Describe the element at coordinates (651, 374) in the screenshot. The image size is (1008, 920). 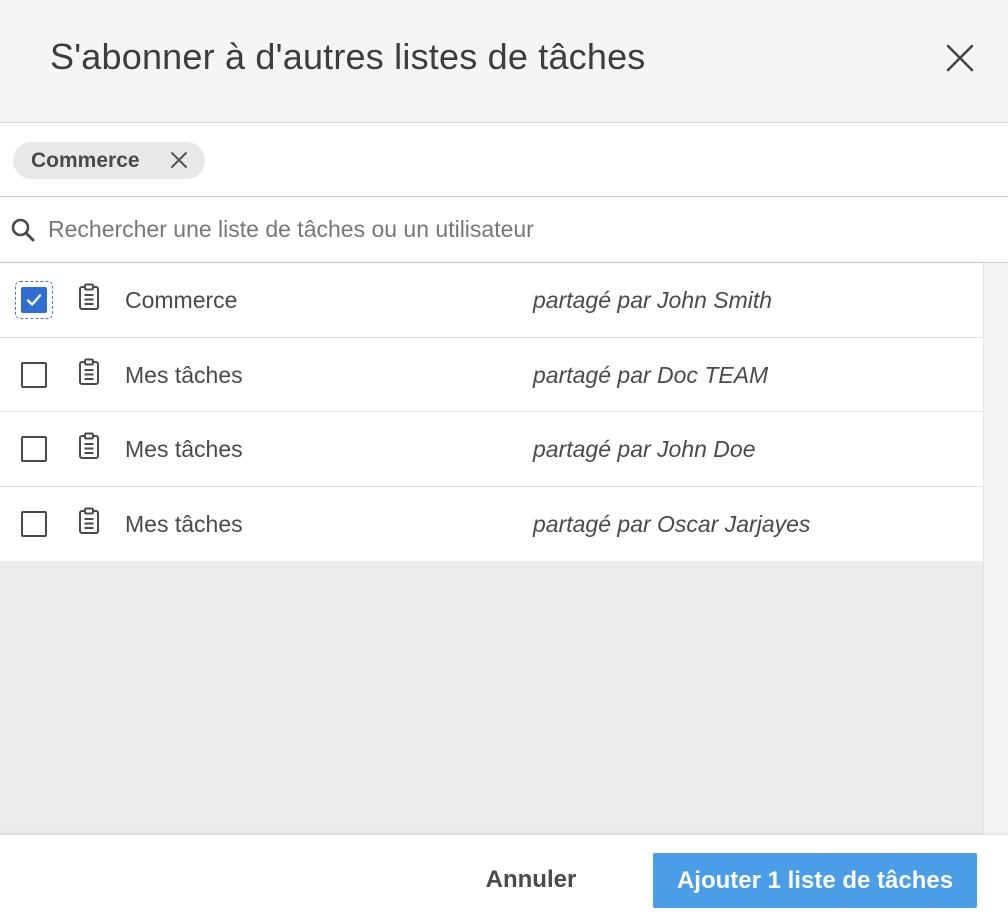
I see `list-item-shared-by: partagé par Doc TEAM` at that location.